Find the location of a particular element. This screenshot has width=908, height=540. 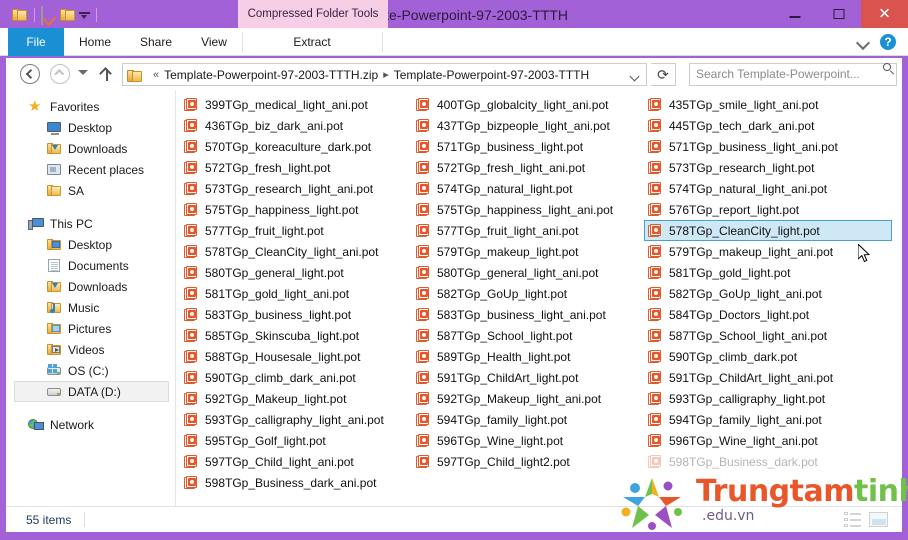

file-list-item: 598TGp_Business_dark.pot is located at coordinates (768, 461).